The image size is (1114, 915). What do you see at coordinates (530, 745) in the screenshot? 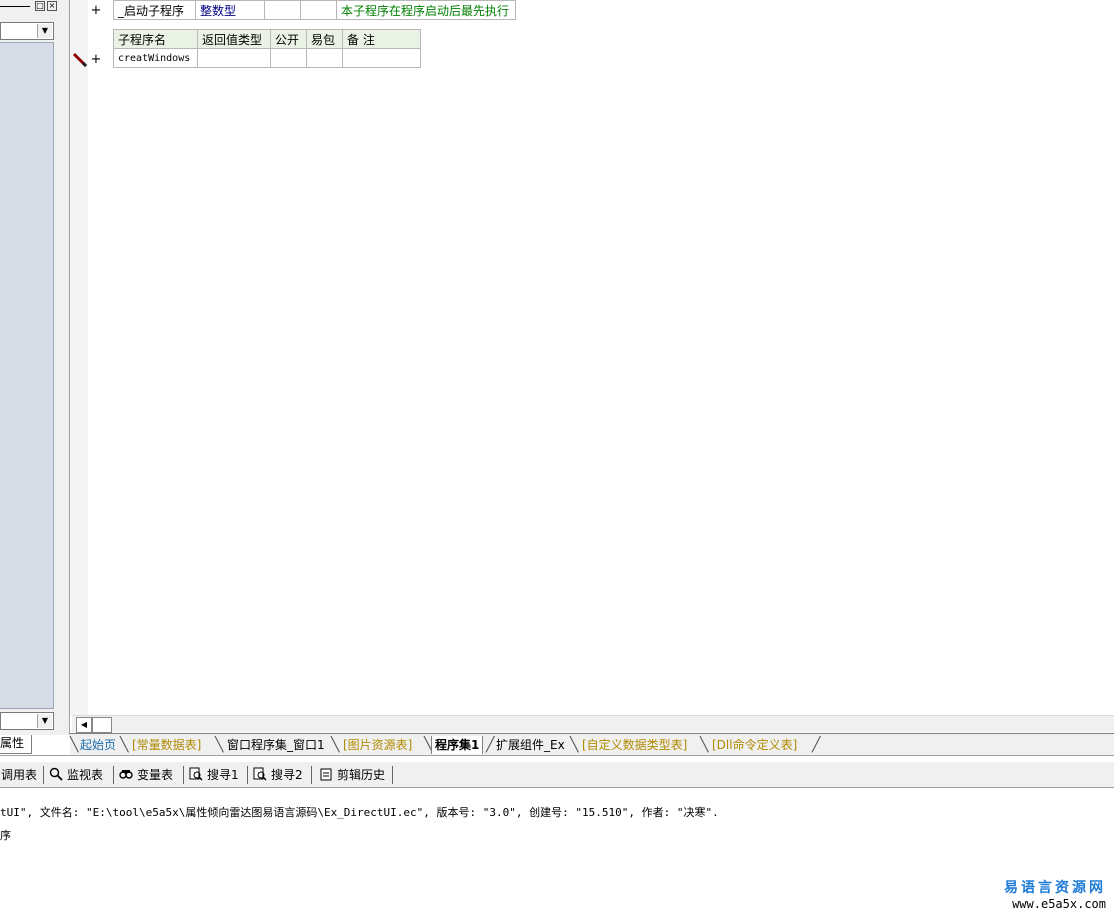
I see `tab-extension-ex: 扩展组件_Ex` at bounding box center [530, 745].